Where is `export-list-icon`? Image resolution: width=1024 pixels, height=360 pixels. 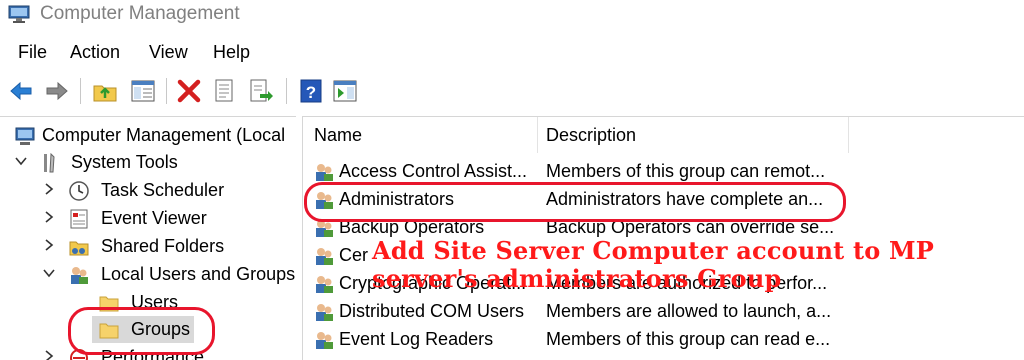
export-list-icon is located at coordinates (261, 91).